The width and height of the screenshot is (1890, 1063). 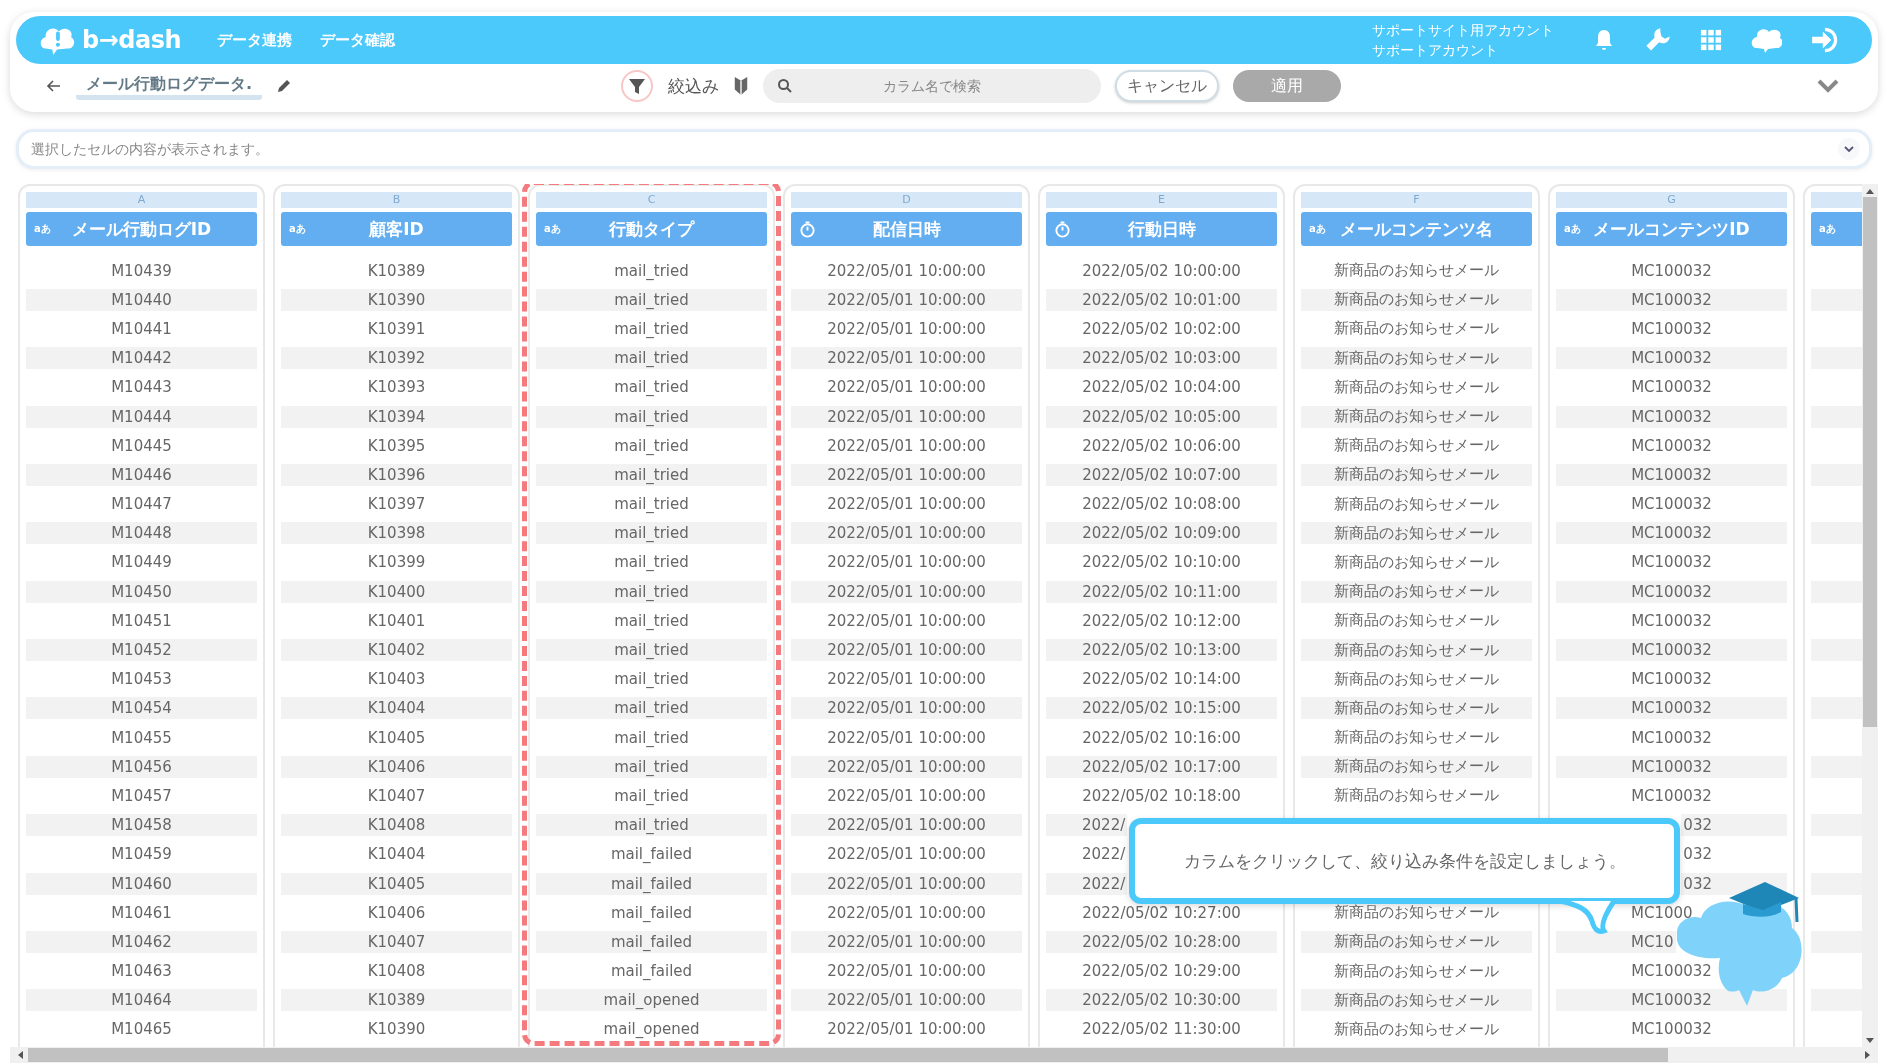 What do you see at coordinates (396, 387) in the screenshot?
I see `table-cell: K10393` at bounding box center [396, 387].